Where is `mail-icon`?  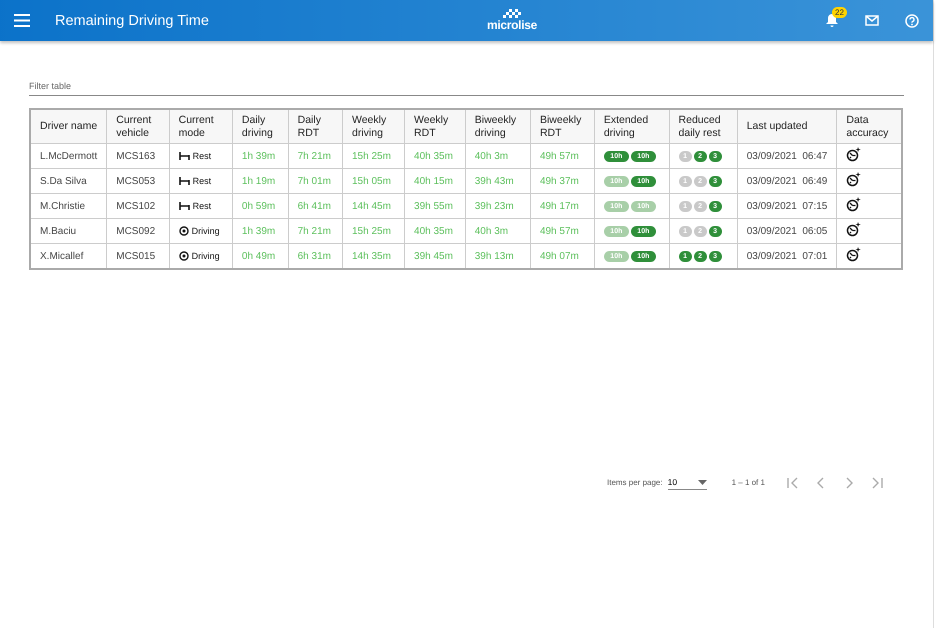
mail-icon is located at coordinates (872, 20).